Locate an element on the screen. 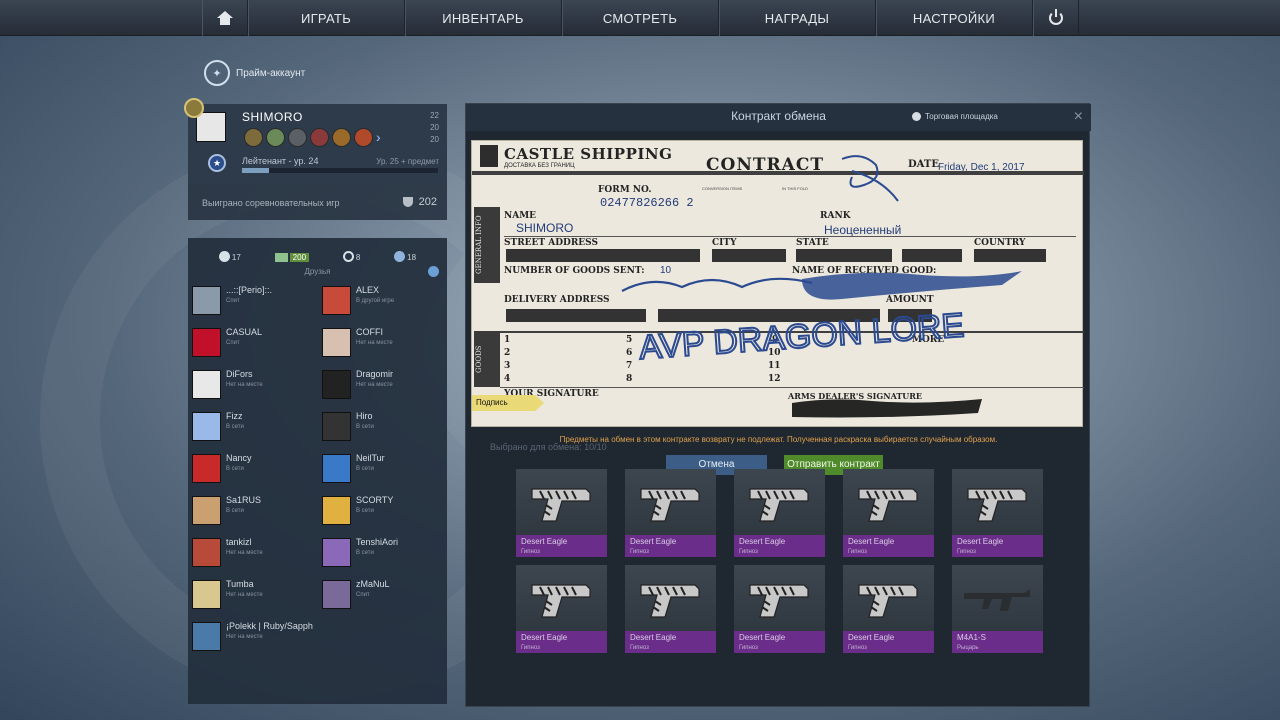  add-friend-icon is located at coordinates (433, 271).